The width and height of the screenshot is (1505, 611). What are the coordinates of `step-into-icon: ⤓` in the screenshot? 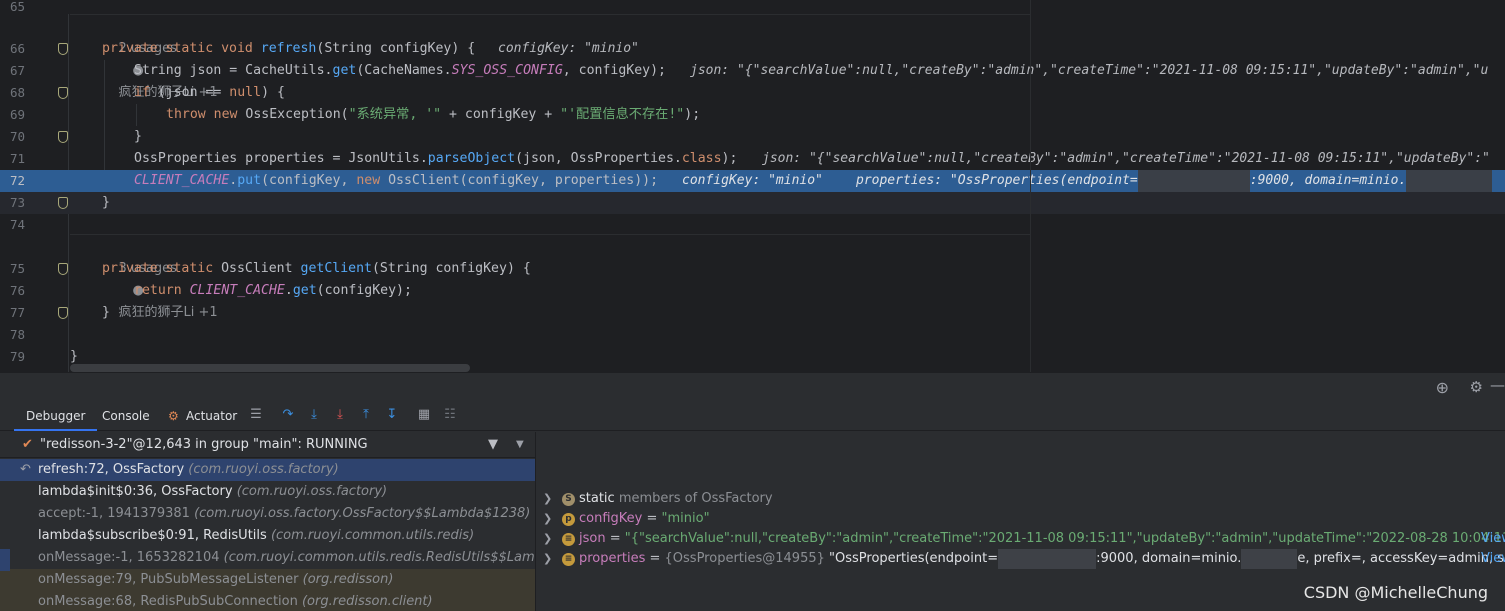 It's located at (340, 415).